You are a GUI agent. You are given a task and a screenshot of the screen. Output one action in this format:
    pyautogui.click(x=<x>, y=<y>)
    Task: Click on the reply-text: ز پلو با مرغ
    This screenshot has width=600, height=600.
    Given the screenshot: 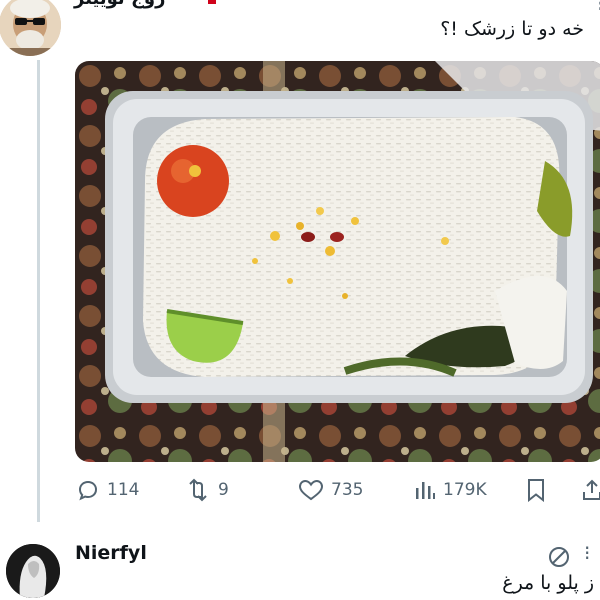 What is the action you would take?
    pyautogui.click(x=548, y=583)
    